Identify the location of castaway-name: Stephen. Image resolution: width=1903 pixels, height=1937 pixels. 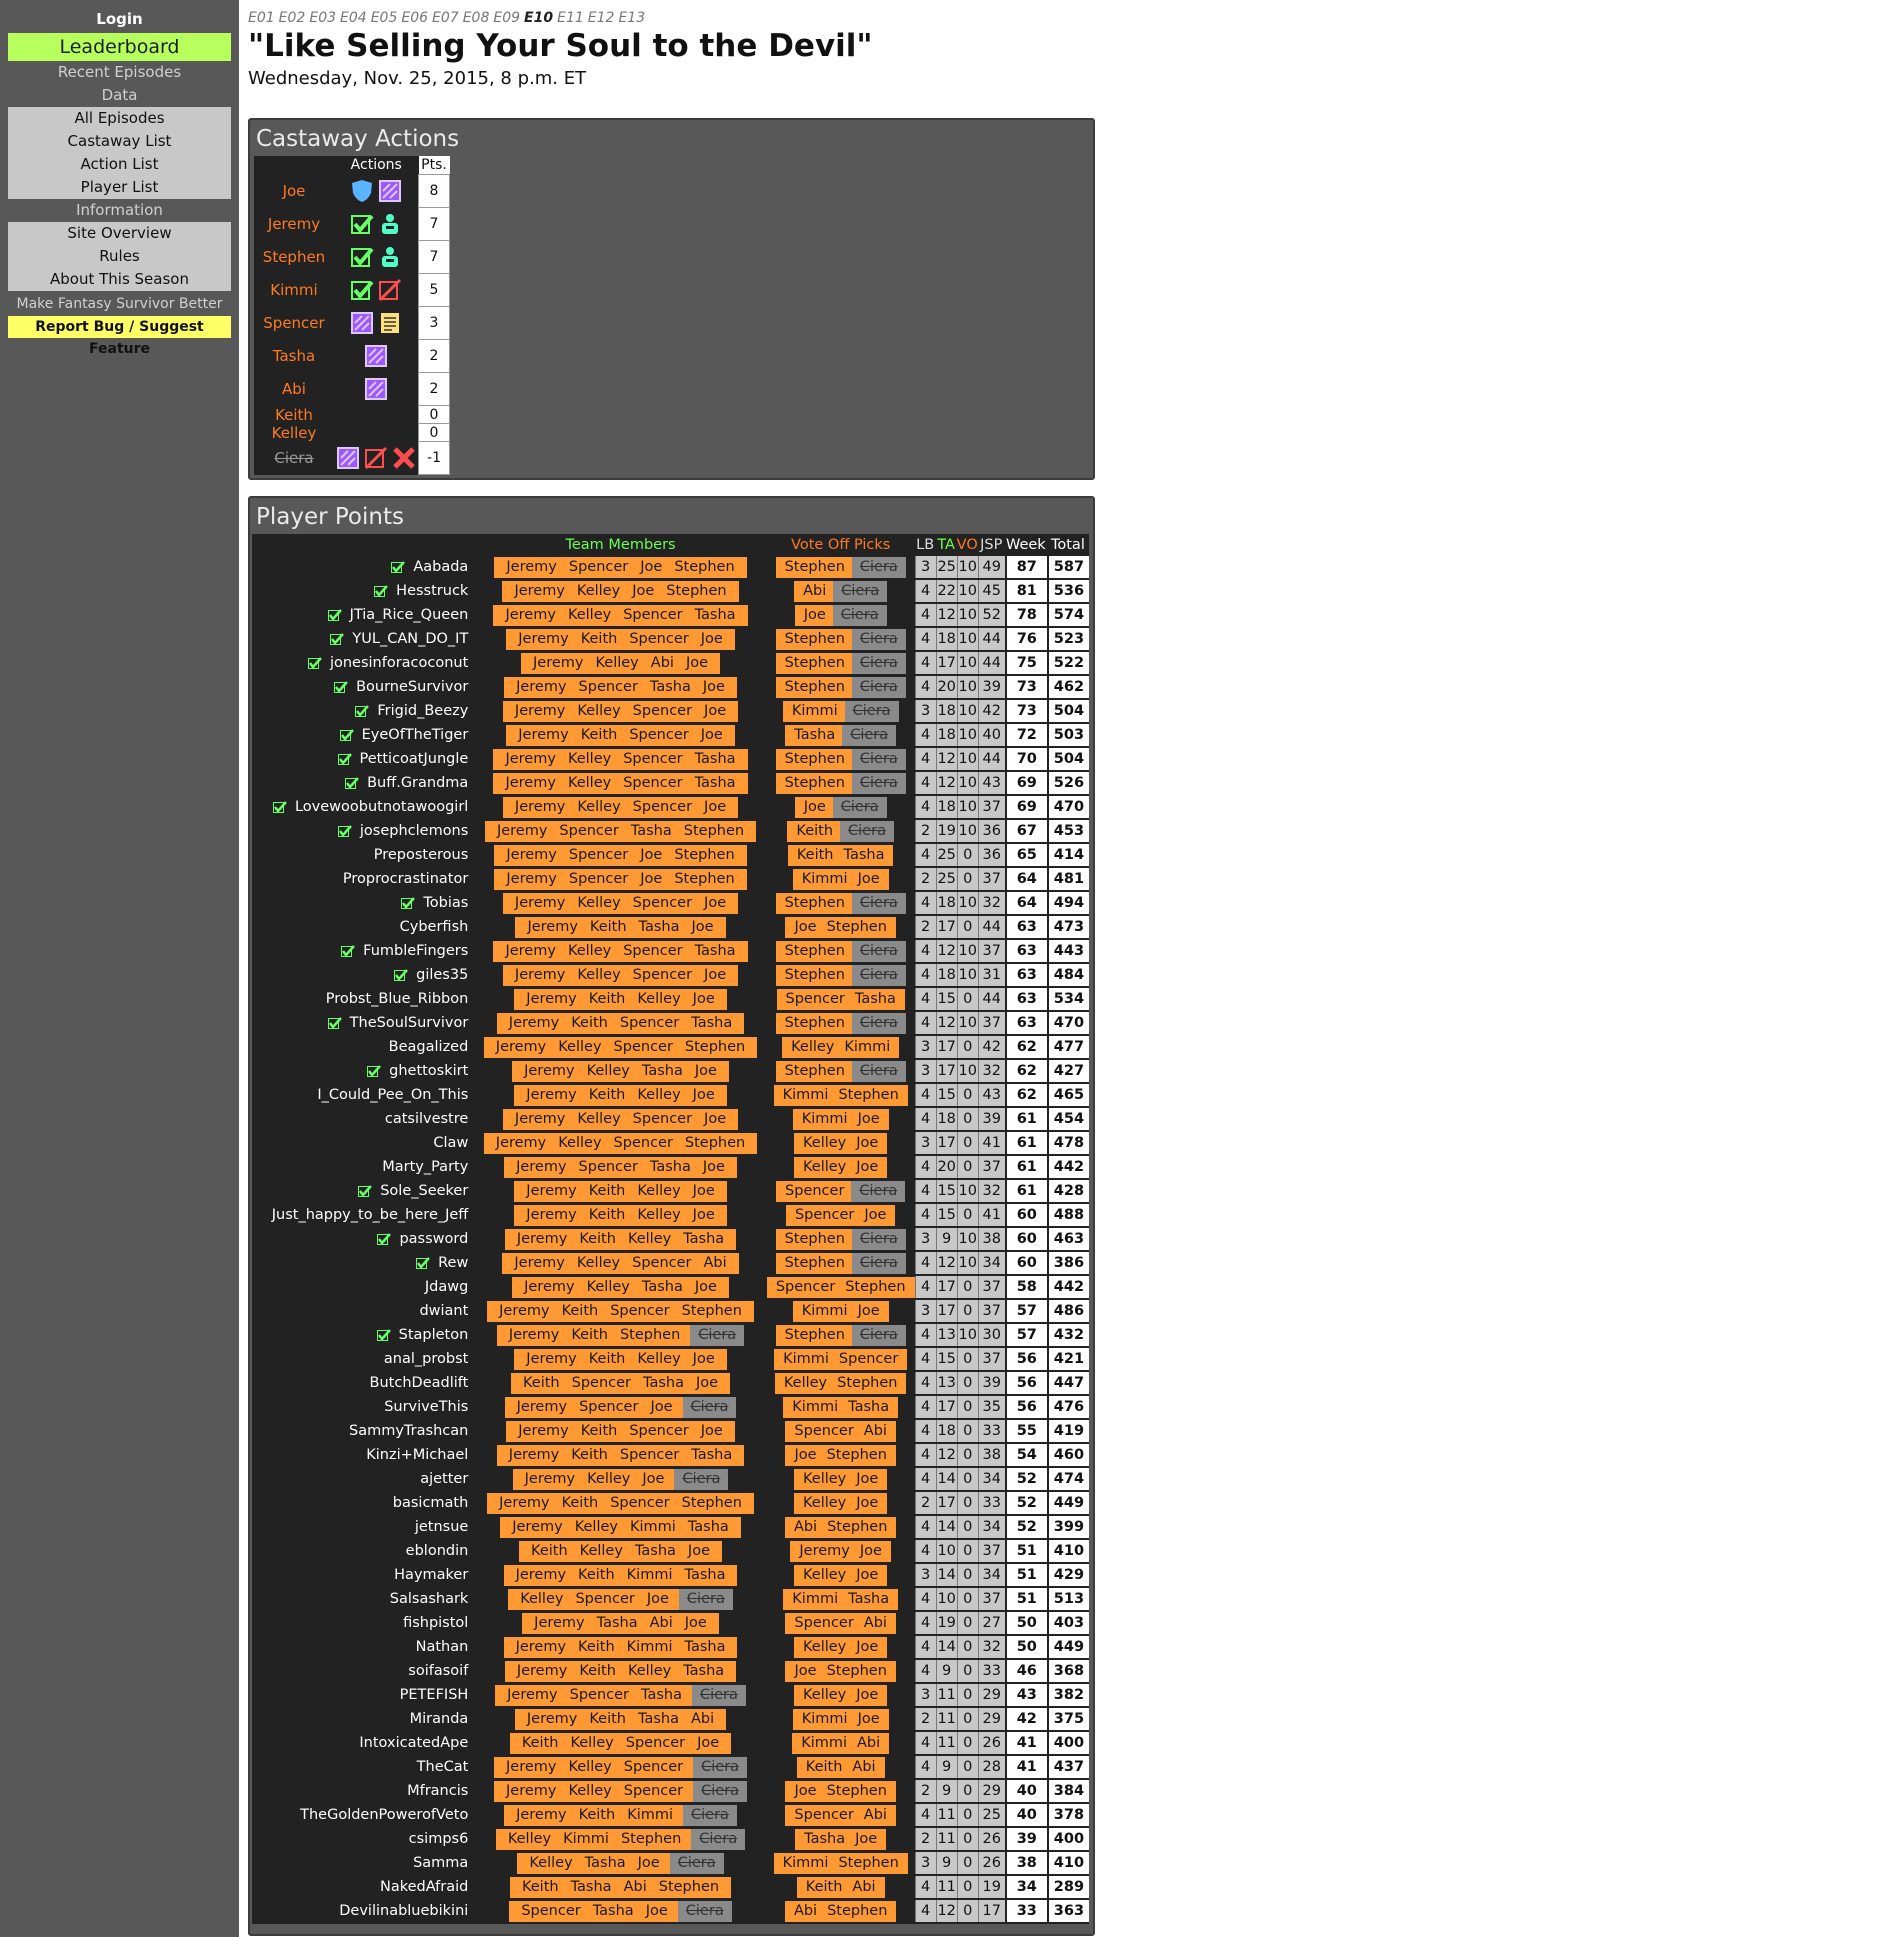
(294, 257).